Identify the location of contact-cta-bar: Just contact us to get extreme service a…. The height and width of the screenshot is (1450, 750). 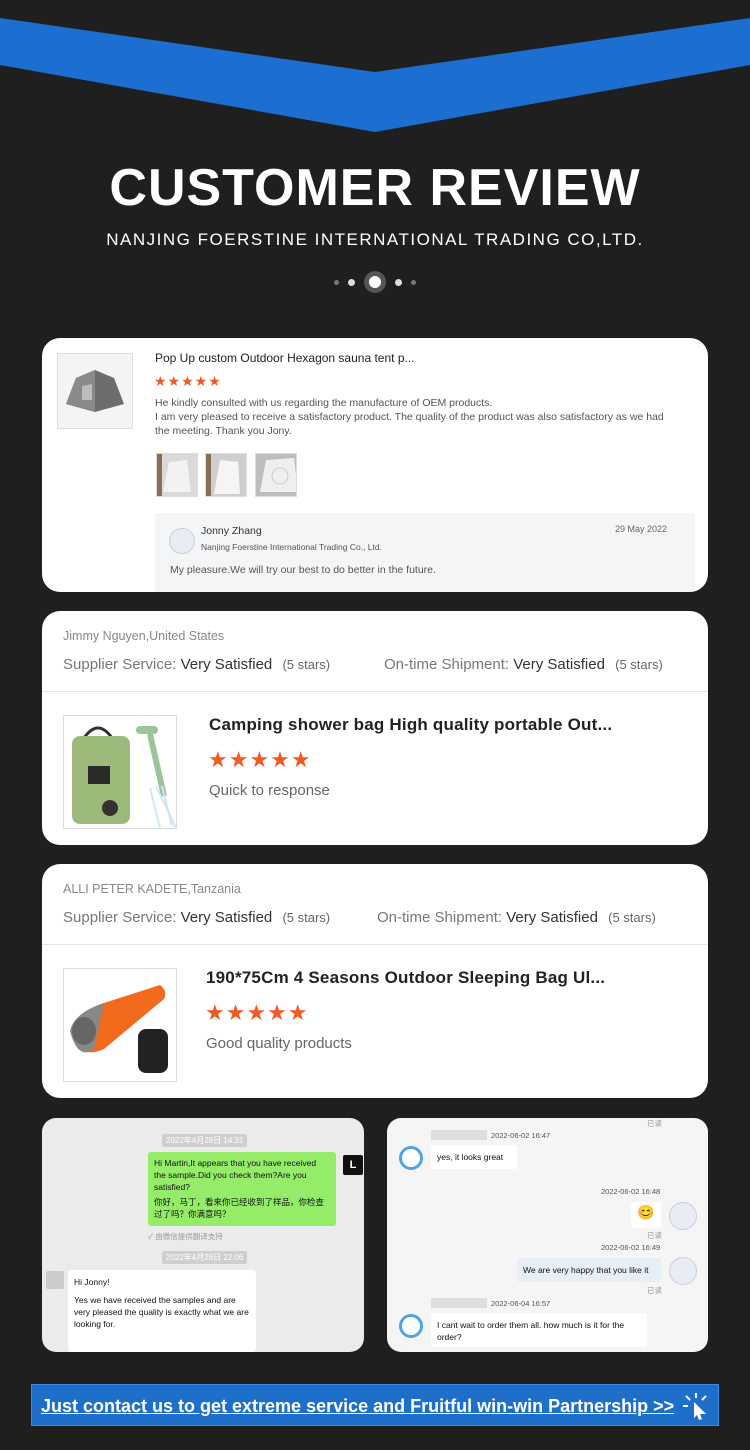
(375, 1405).